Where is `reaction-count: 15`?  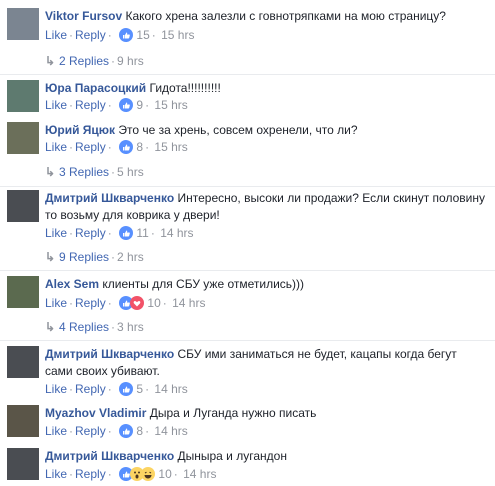 reaction-count: 15 is located at coordinates (142, 35).